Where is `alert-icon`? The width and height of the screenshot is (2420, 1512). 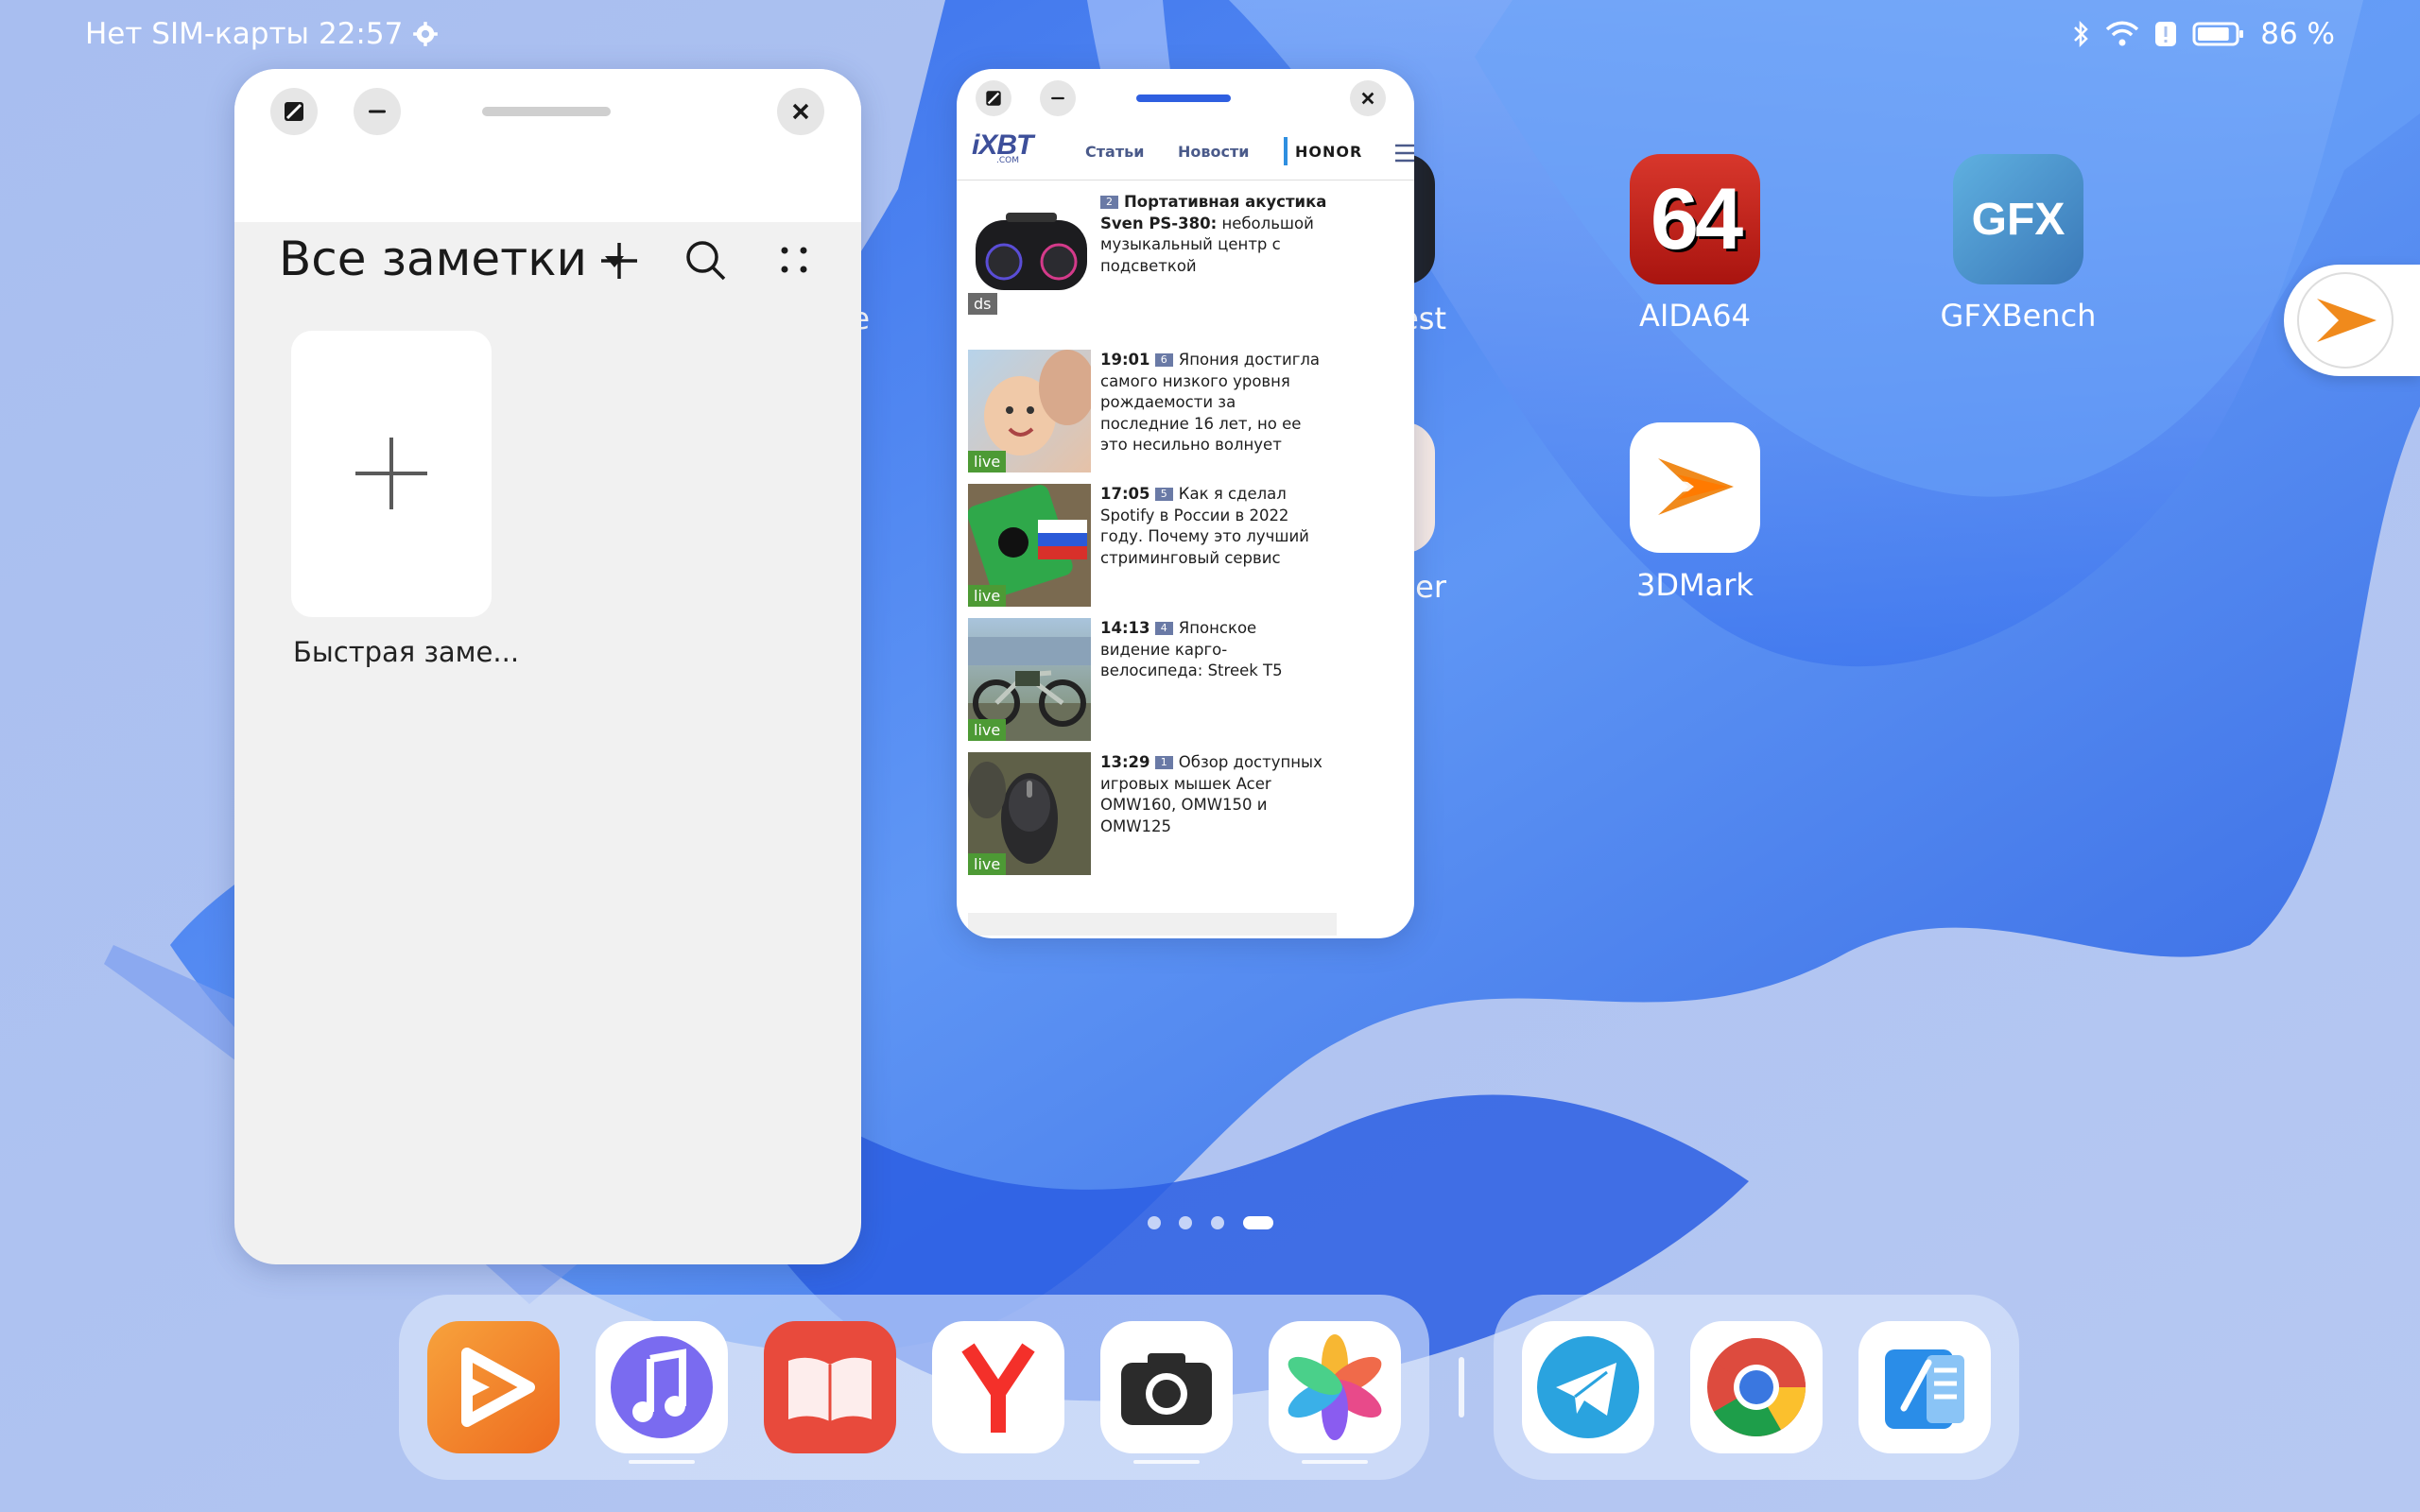
alert-icon is located at coordinates (2166, 34).